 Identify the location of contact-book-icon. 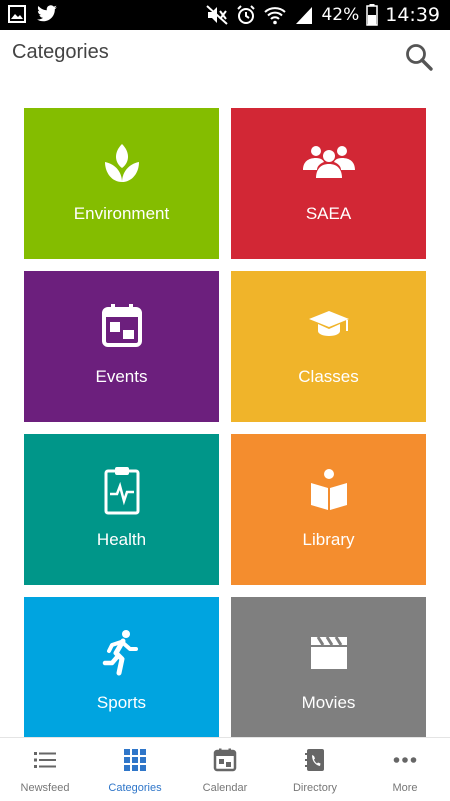
(314, 760).